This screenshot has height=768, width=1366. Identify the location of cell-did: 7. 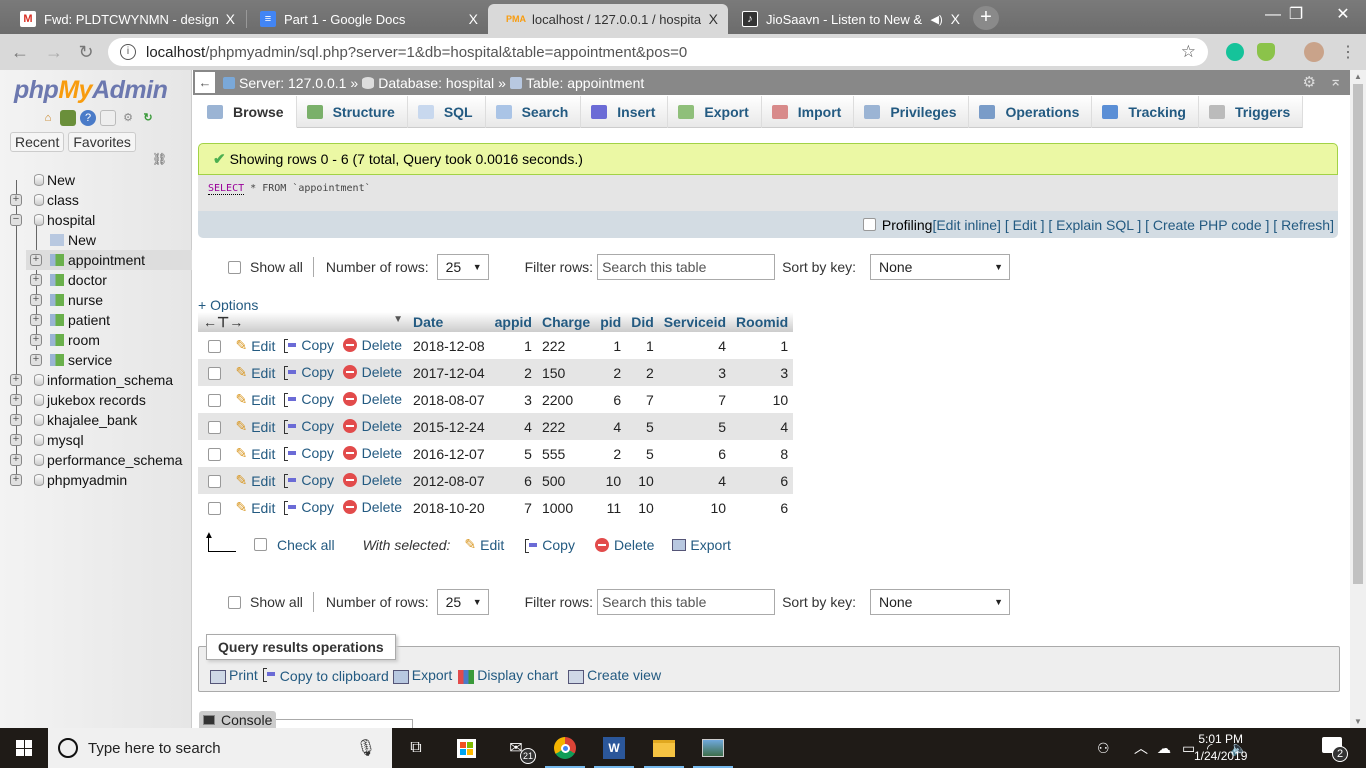
(642, 399).